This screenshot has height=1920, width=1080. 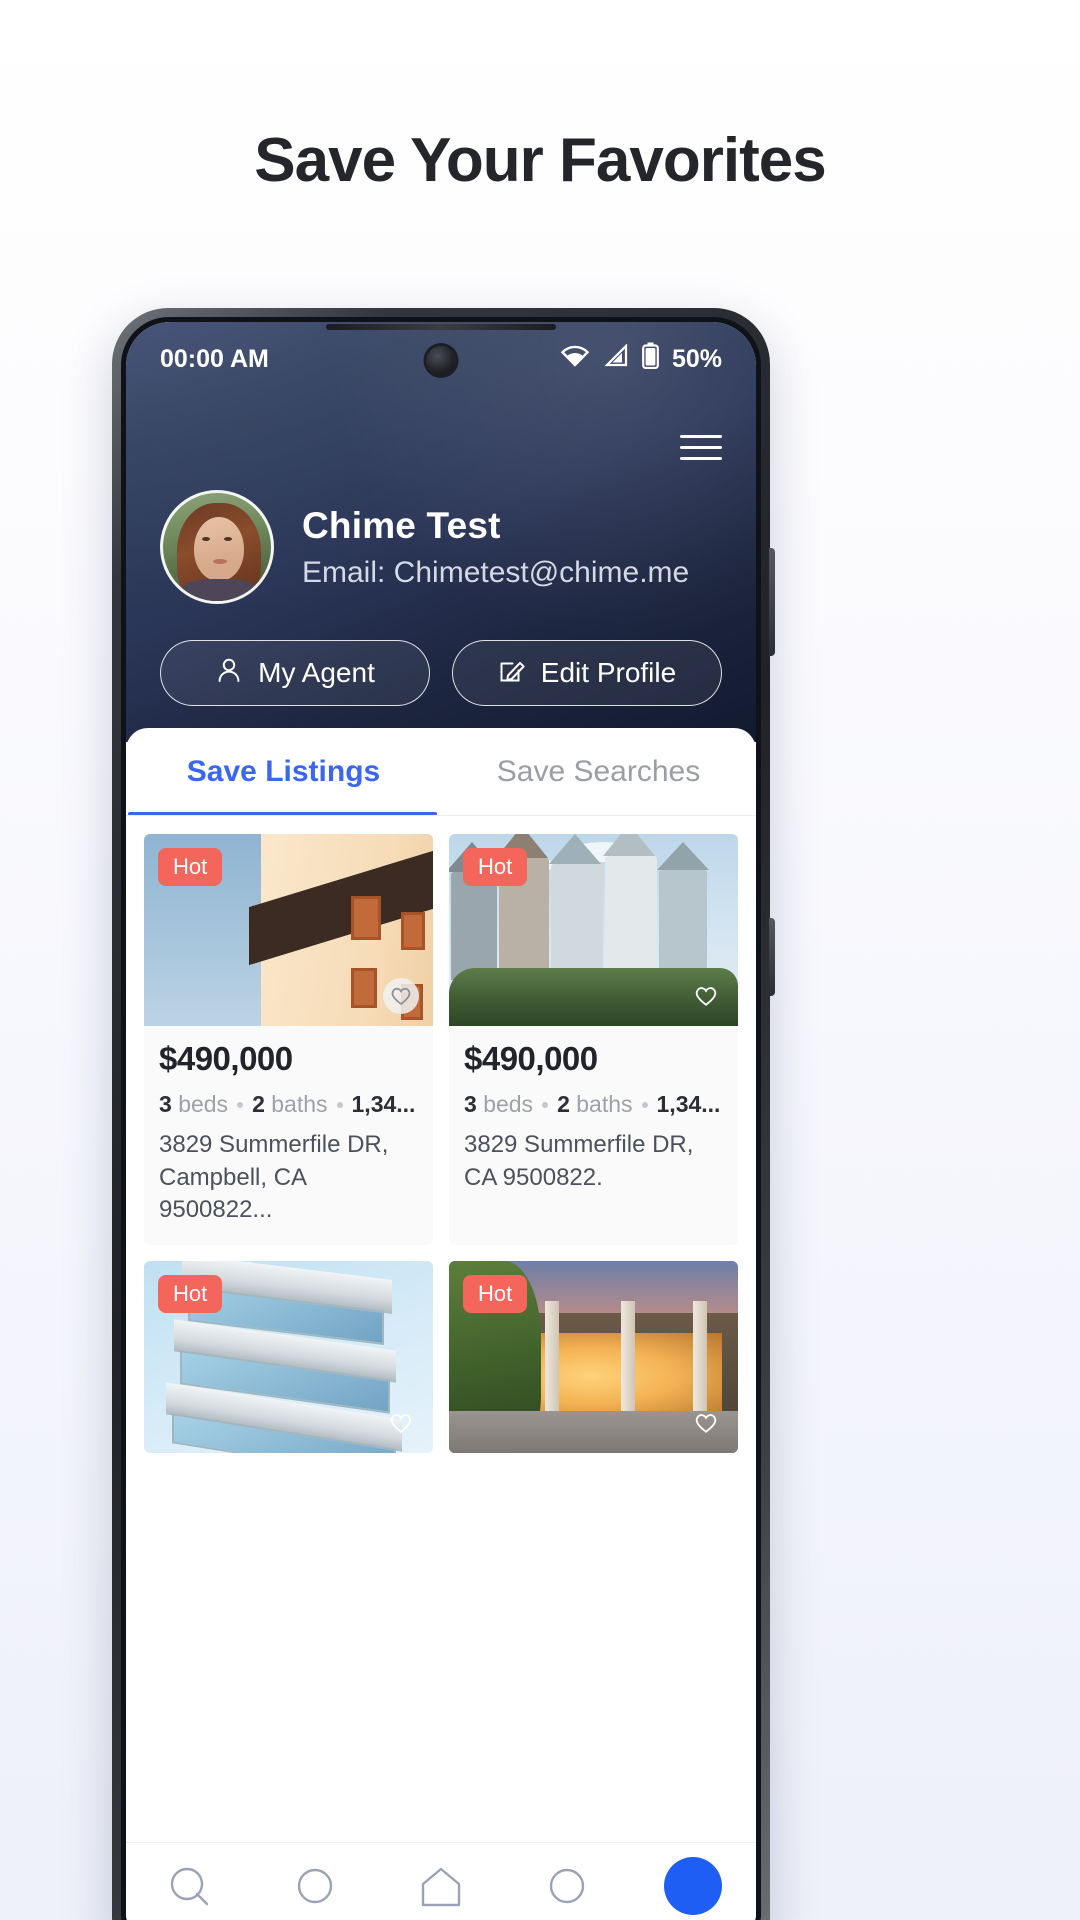 I want to click on signal-icon, so click(x=616, y=358).